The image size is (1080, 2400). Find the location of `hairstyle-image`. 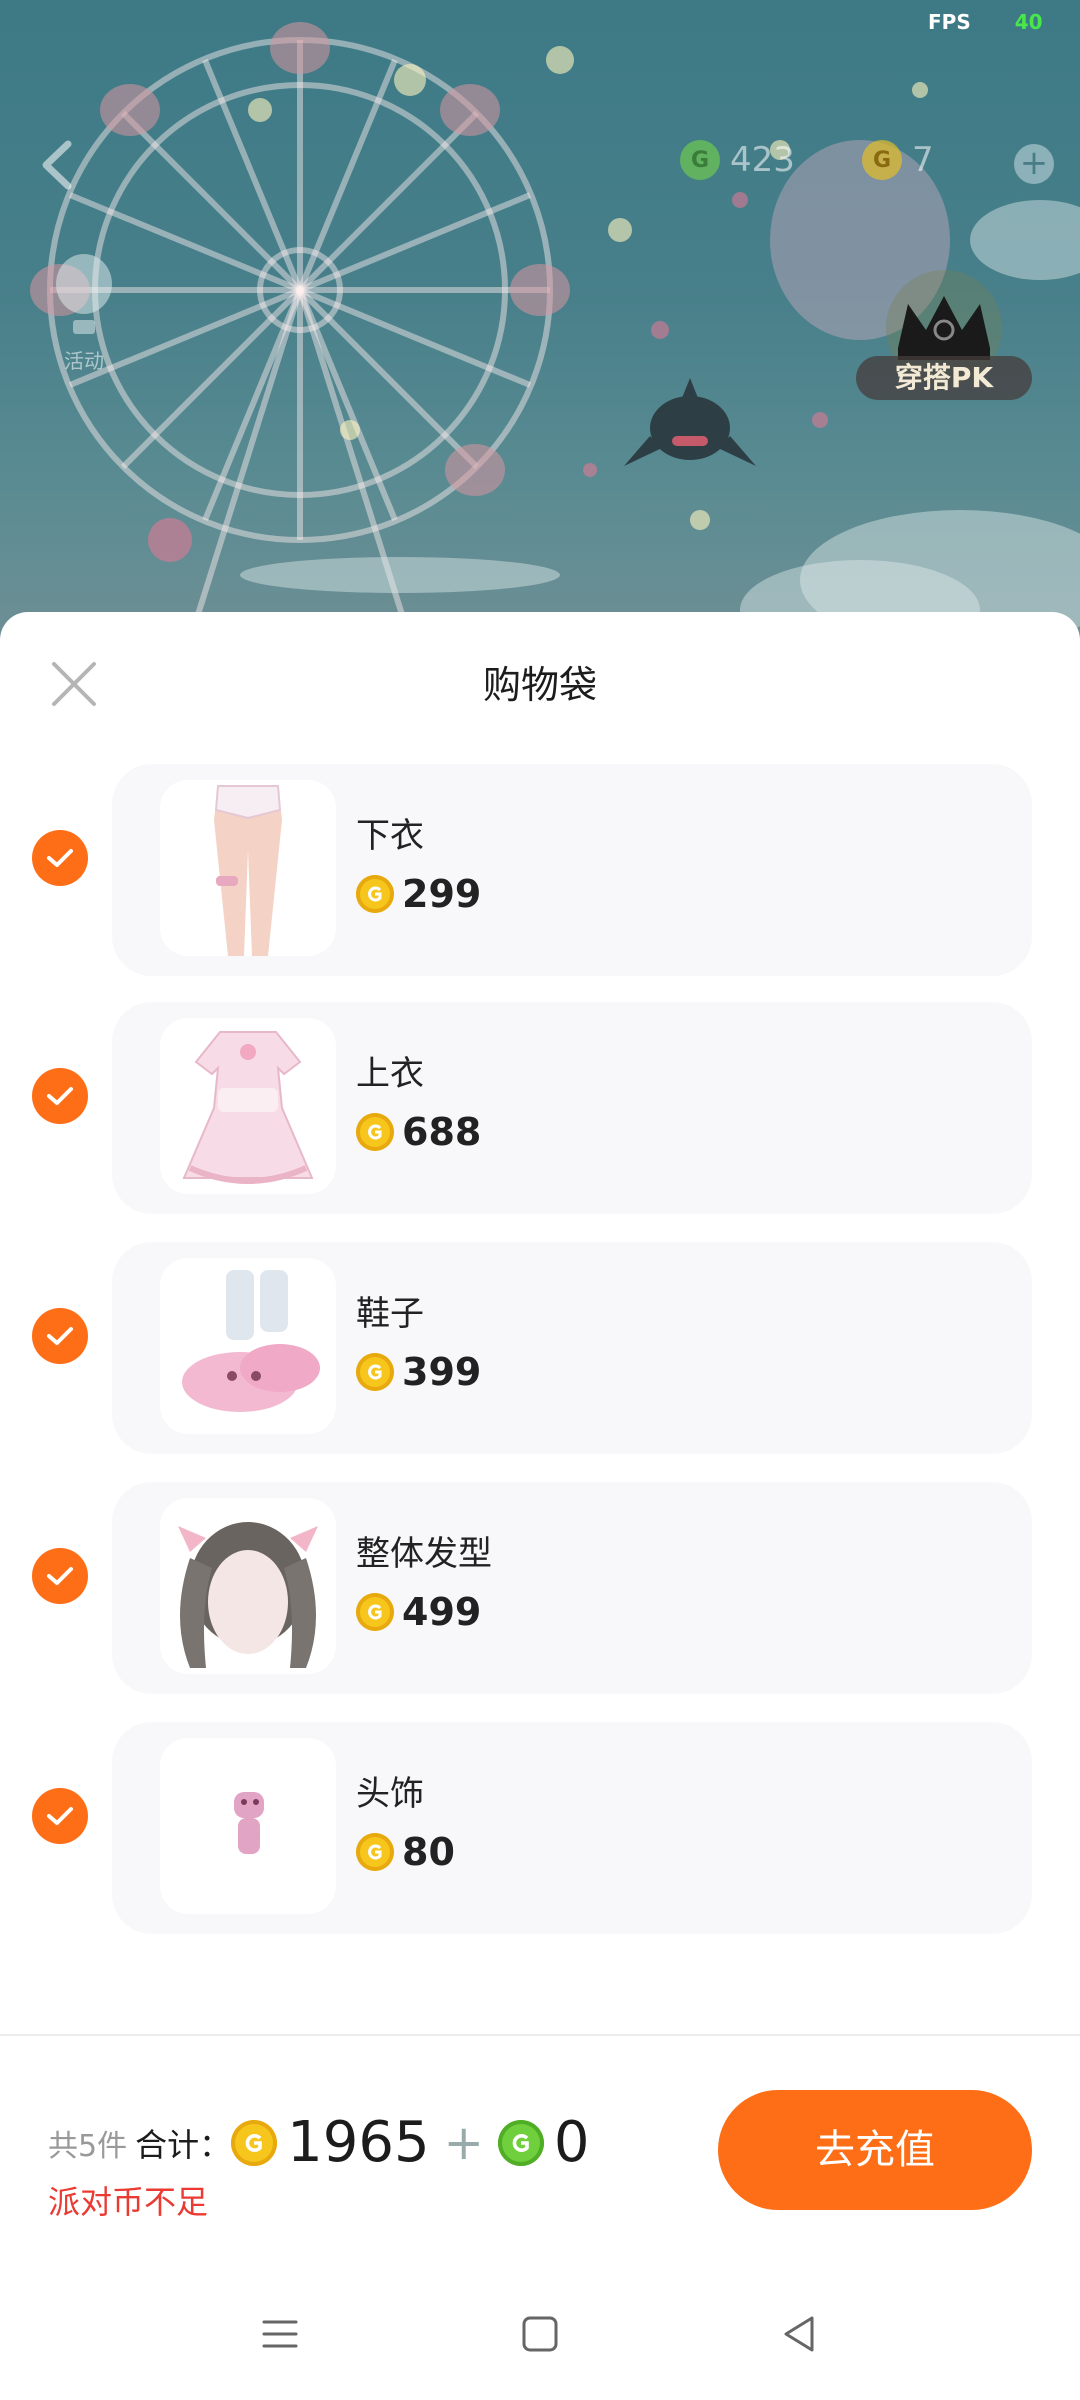

hairstyle-image is located at coordinates (248, 1595).